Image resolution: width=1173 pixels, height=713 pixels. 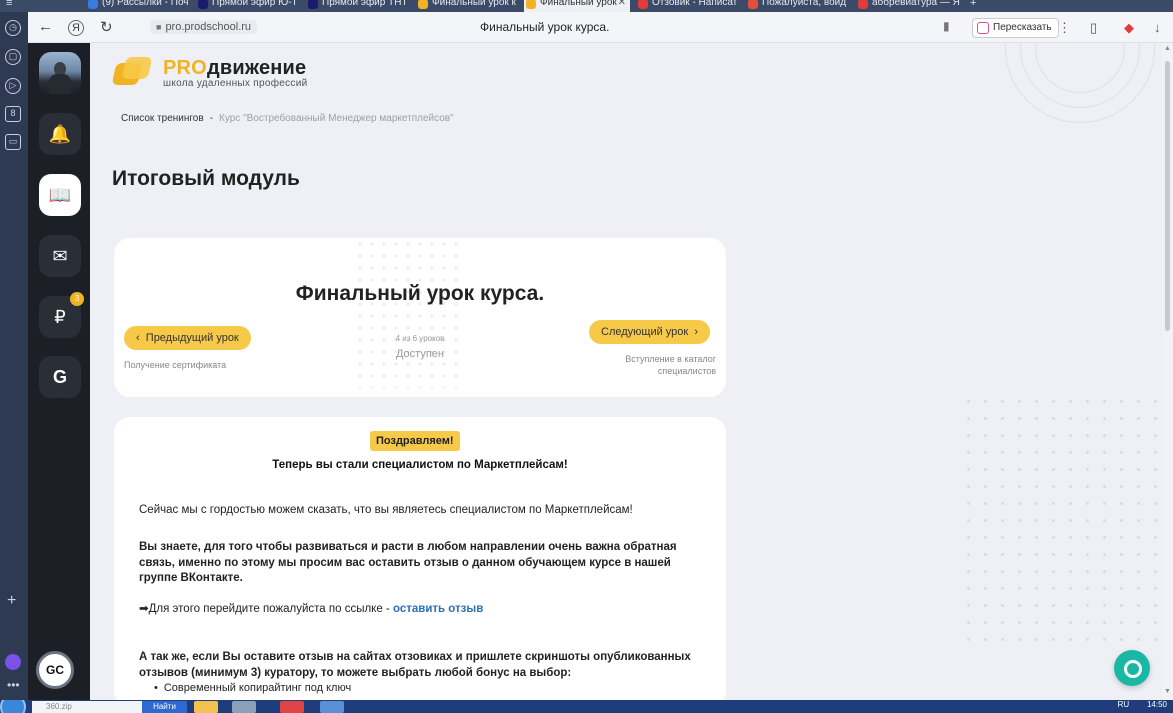 I want to click on trainings-button: 📖, so click(x=60, y=195).